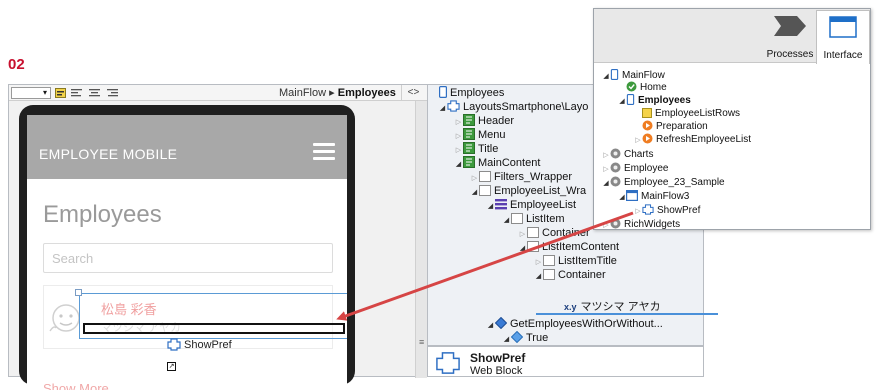  Describe the element at coordinates (533, 219) in the screenshot. I see `tree-item-listitem: ◢ ListItem` at that location.